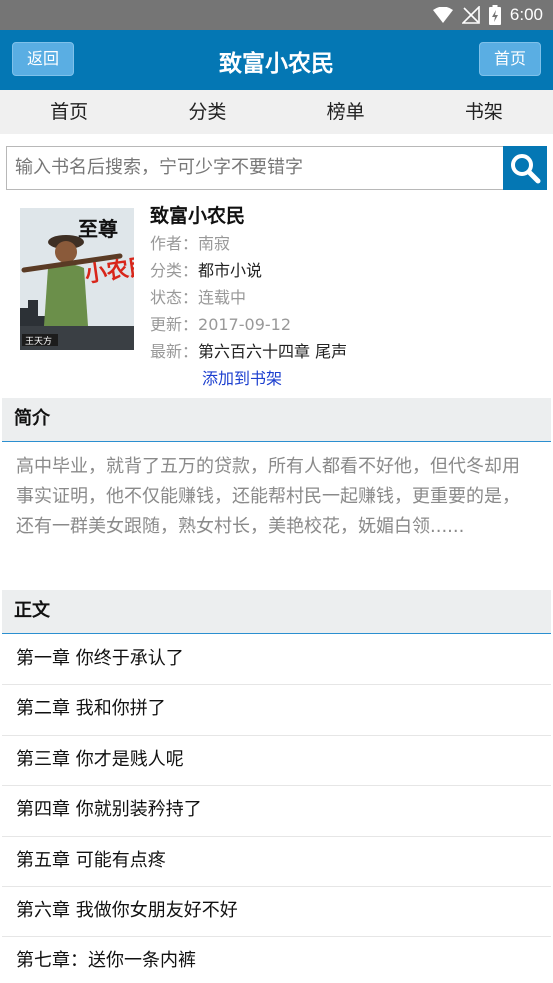 This screenshot has height=983, width=553. Describe the element at coordinates (69, 112) in the screenshot. I see `tab-home: 首页` at that location.